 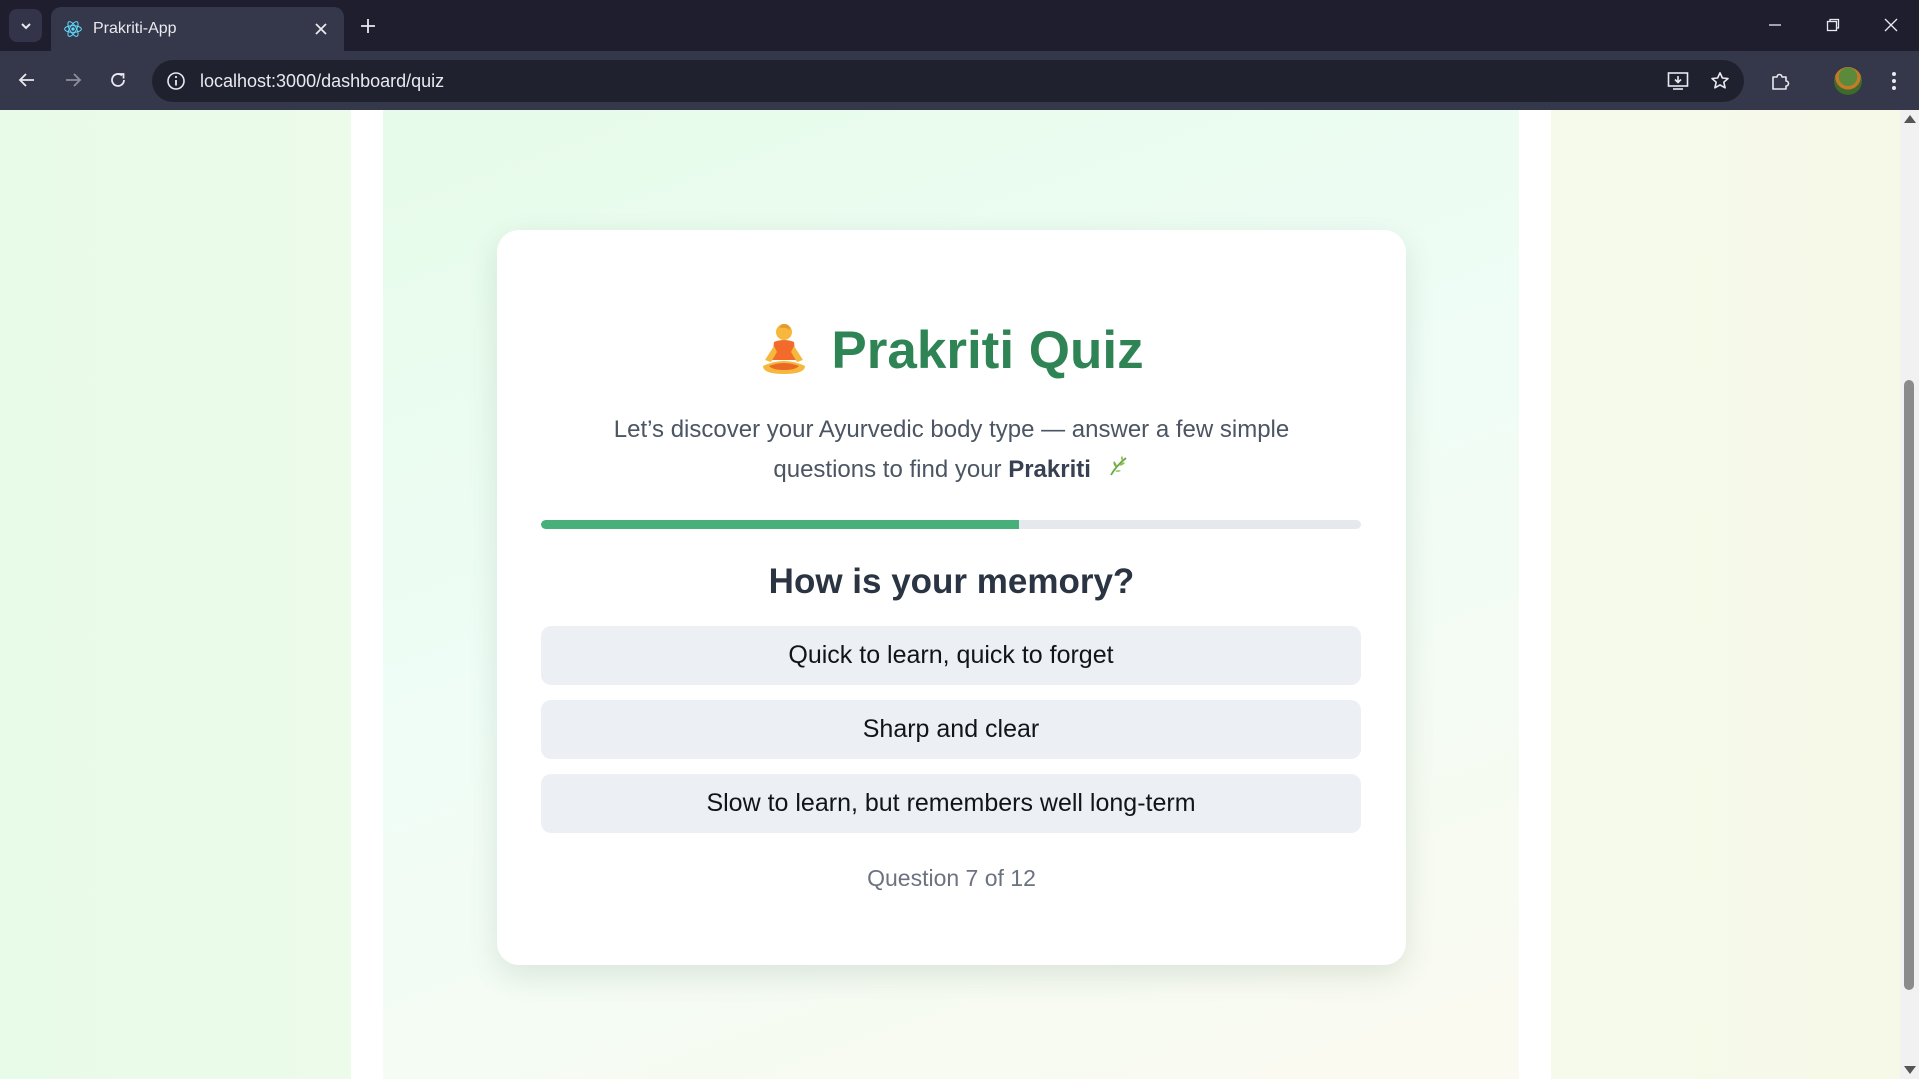 What do you see at coordinates (1678, 81) in the screenshot?
I see `install-app-icon` at bounding box center [1678, 81].